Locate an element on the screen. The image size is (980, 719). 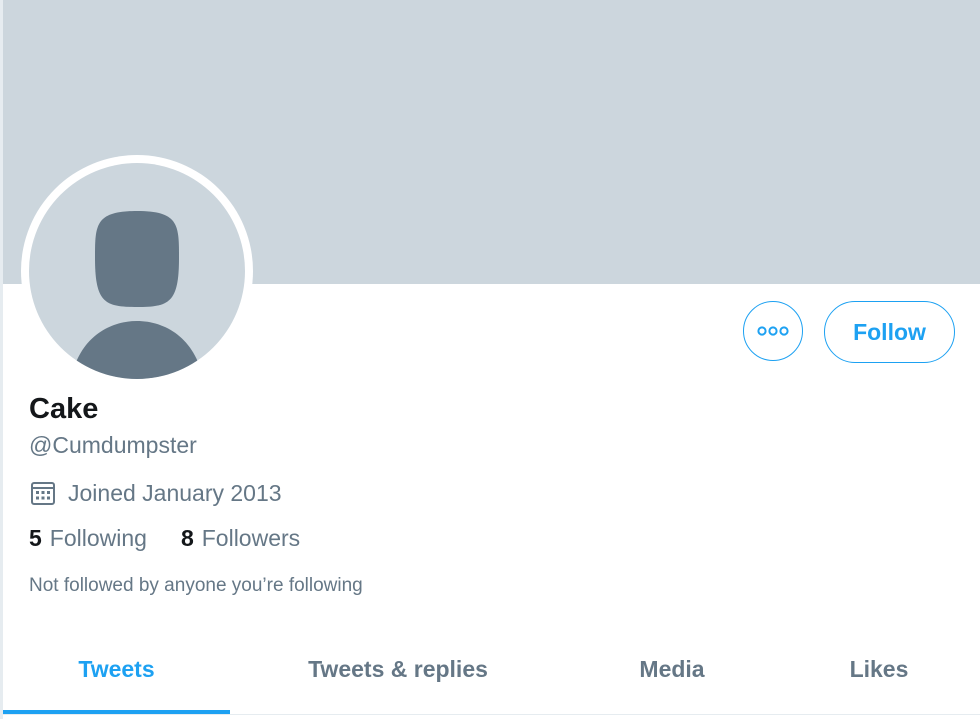
followers-stat-link: 8 Followers is located at coordinates (240, 538).